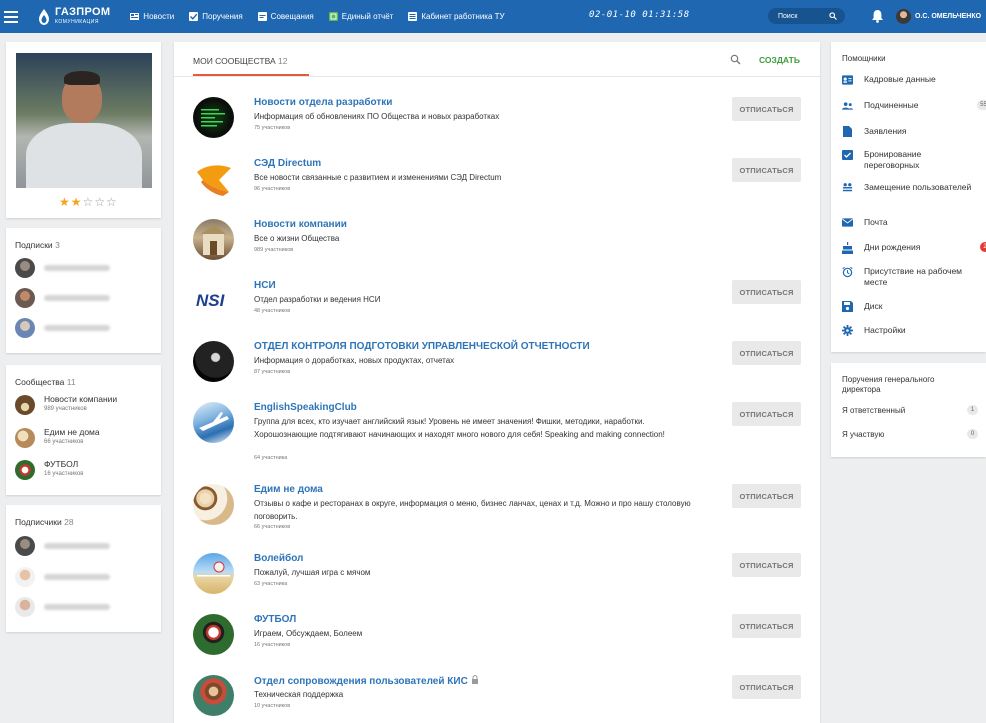 The width and height of the screenshot is (986, 723). What do you see at coordinates (907, 330) in the screenshot?
I see `helper-settings: Настройки` at bounding box center [907, 330].